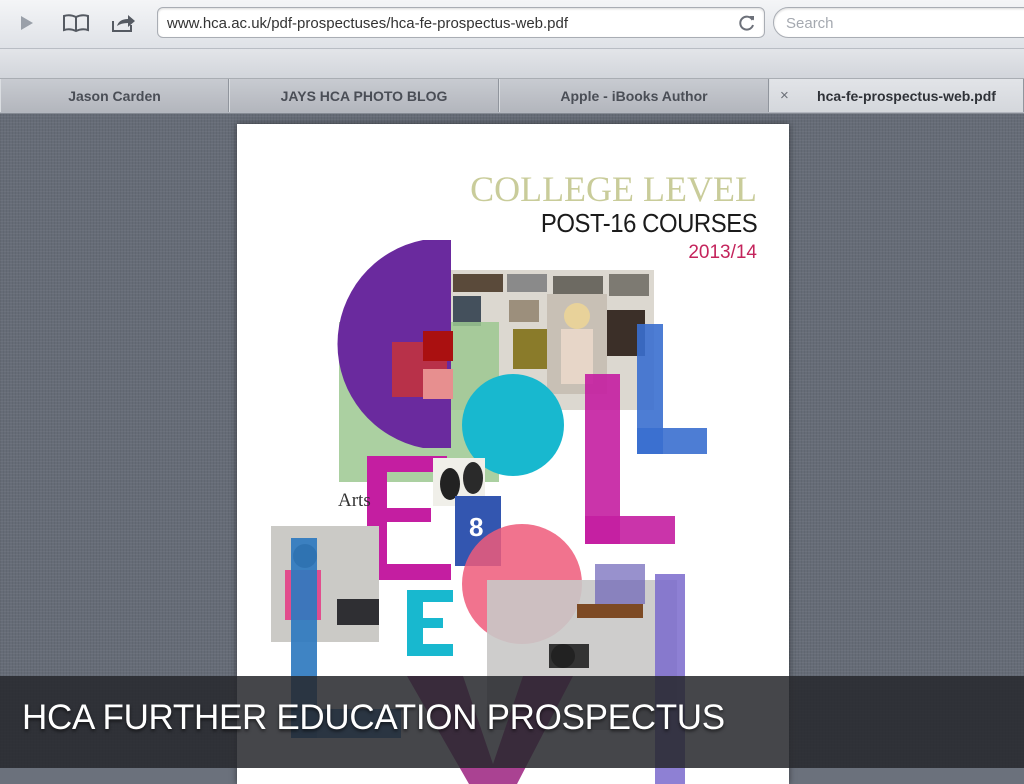 The image size is (1024, 784). What do you see at coordinates (354, 500) in the screenshot?
I see `arts-label: Arts` at bounding box center [354, 500].